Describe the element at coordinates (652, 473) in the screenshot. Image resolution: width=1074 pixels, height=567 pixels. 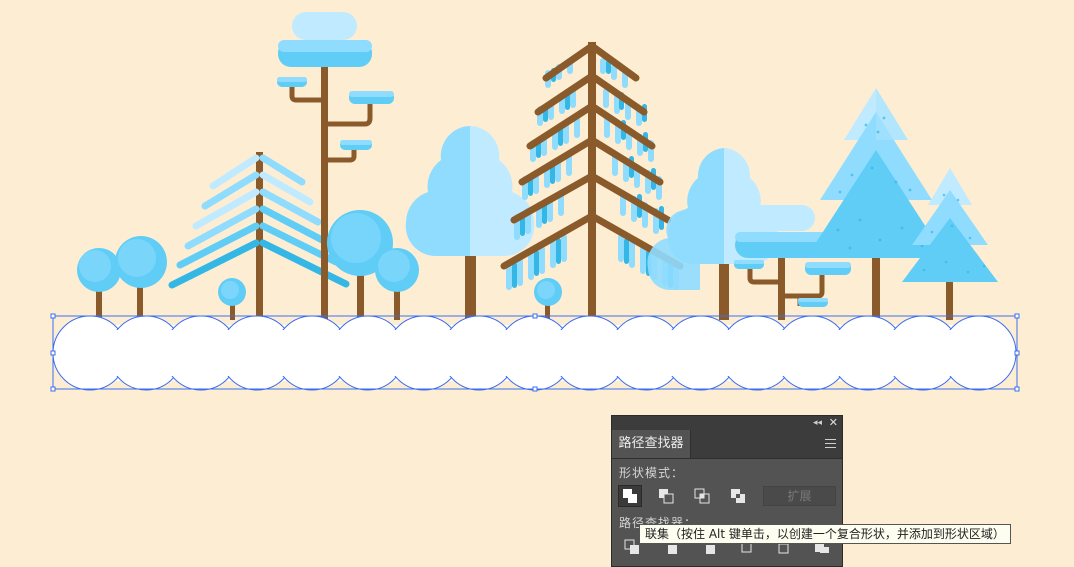
I see `shape-modes-label: 形状模式：` at that location.